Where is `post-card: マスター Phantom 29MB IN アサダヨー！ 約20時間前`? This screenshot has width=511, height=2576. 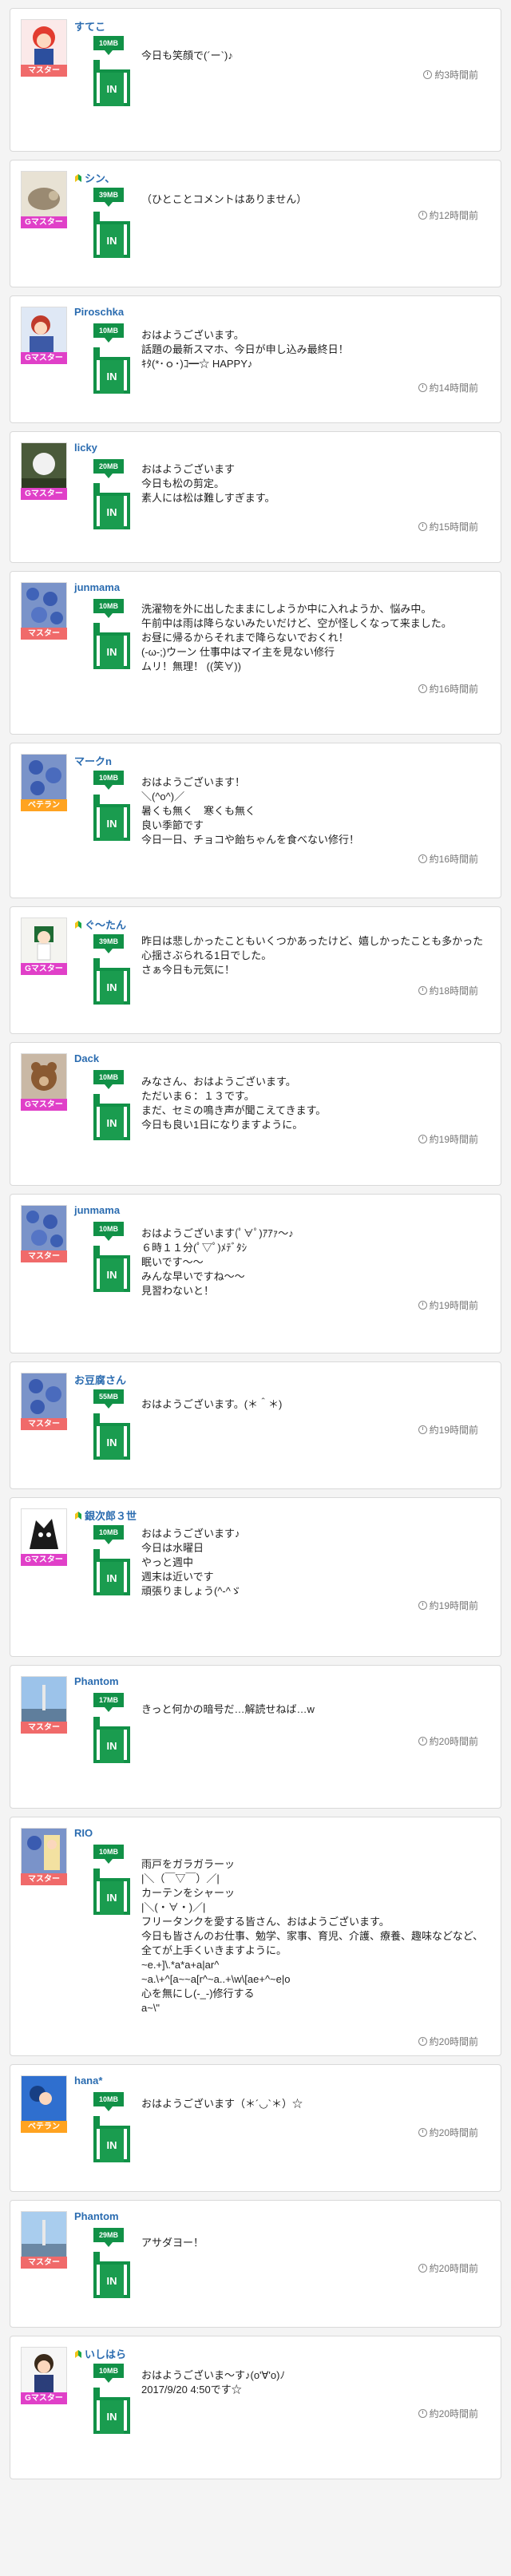
post-card: マスター Phantom 29MB IN アサダヨー！ 約20時間前 is located at coordinates (255, 2264).